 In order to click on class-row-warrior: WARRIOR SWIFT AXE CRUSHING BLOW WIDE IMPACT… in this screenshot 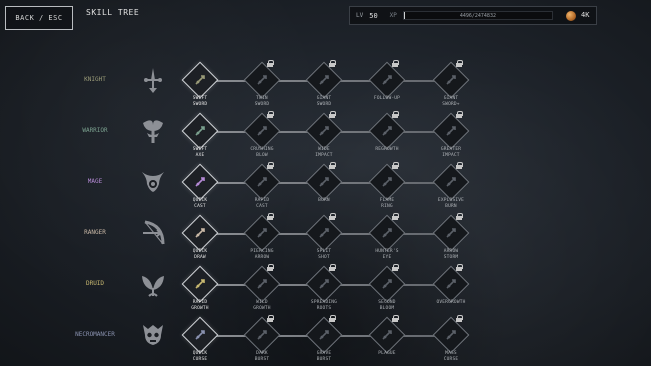, I will do `click(325, 134)`.